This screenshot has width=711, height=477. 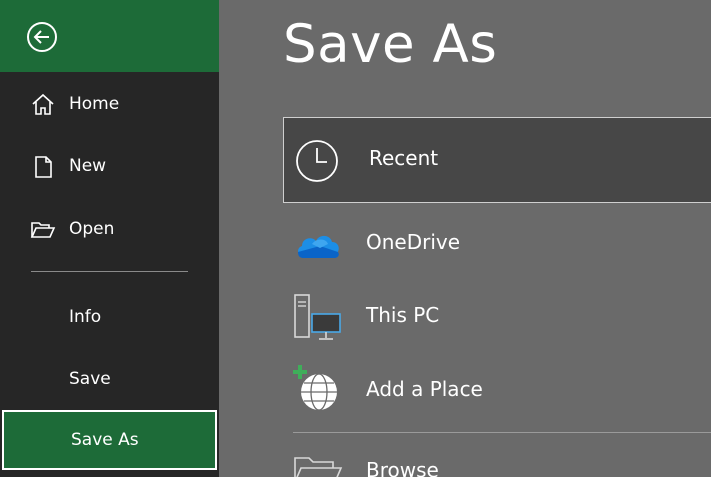 What do you see at coordinates (402, 467) in the screenshot?
I see `location-label: Browse` at bounding box center [402, 467].